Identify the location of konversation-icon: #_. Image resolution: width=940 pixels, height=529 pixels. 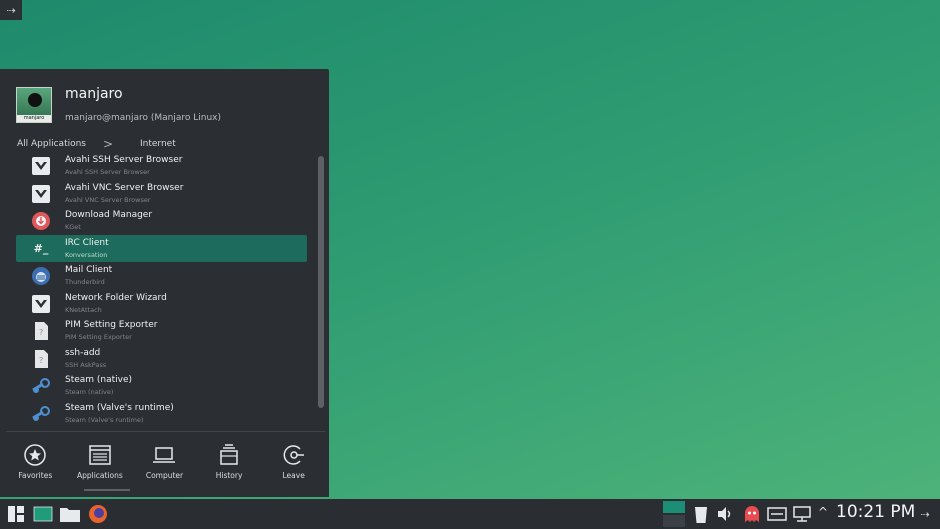
(41, 248).